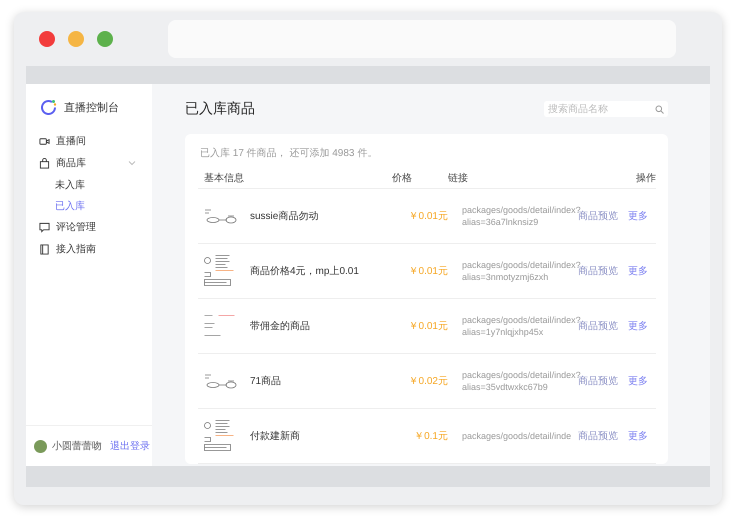 The image size is (740, 520). I want to click on maximize-button, so click(105, 39).